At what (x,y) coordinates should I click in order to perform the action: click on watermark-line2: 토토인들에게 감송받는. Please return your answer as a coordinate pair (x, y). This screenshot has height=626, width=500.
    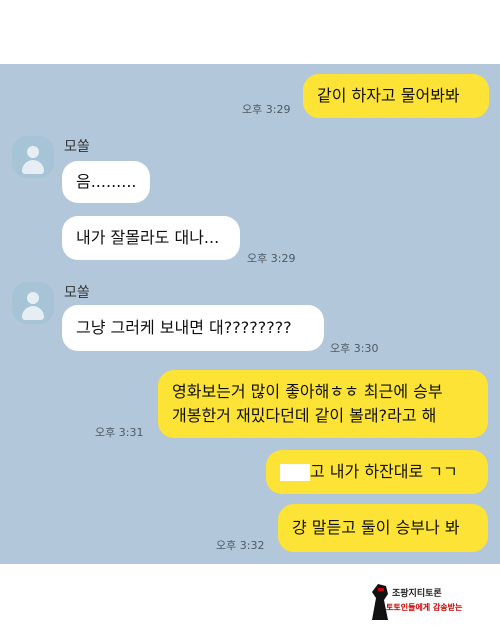
    Looking at the image, I should click on (424, 607).